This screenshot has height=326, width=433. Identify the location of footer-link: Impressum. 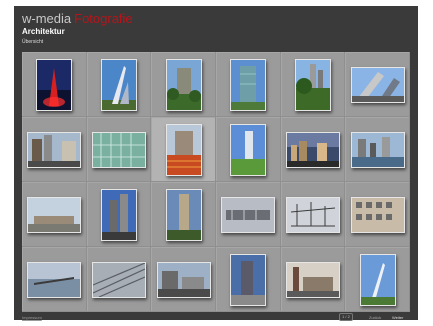
(32, 317).